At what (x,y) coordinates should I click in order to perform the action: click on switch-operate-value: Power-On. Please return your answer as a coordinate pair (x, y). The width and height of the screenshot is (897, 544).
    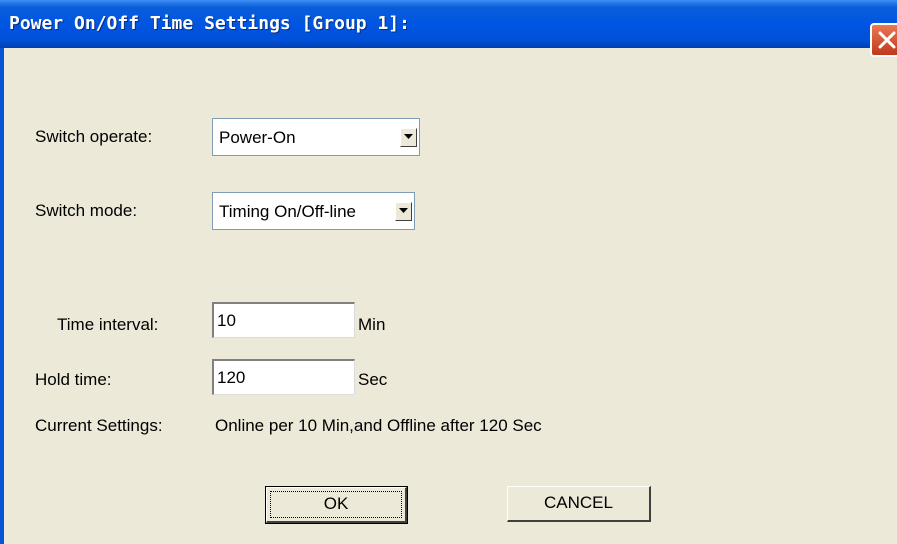
    Looking at the image, I should click on (257, 137).